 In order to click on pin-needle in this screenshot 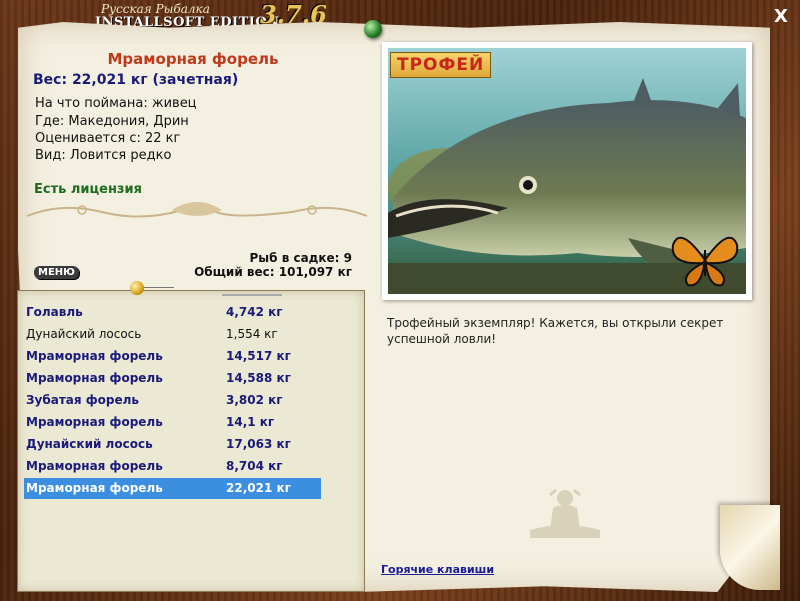, I will do `click(159, 287)`.